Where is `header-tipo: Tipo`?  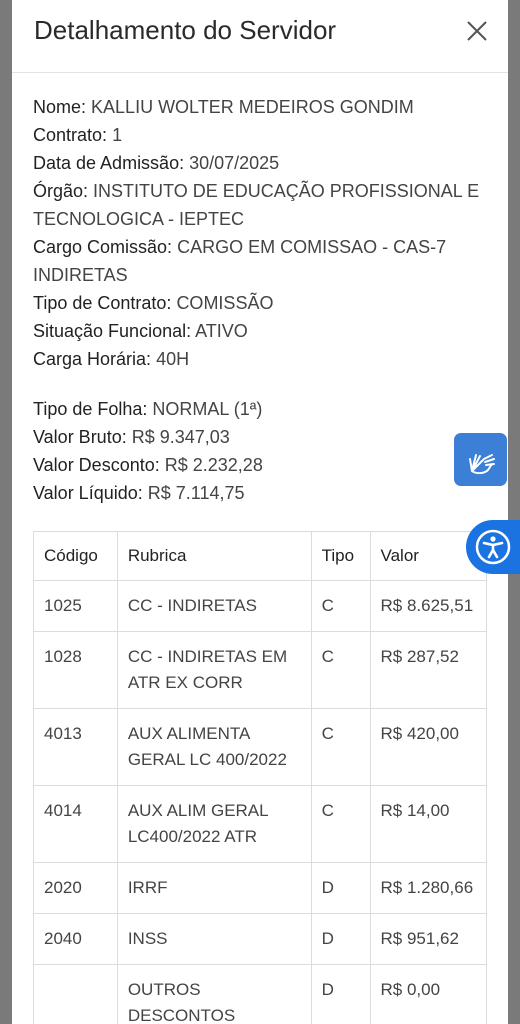 header-tipo: Tipo is located at coordinates (340, 556).